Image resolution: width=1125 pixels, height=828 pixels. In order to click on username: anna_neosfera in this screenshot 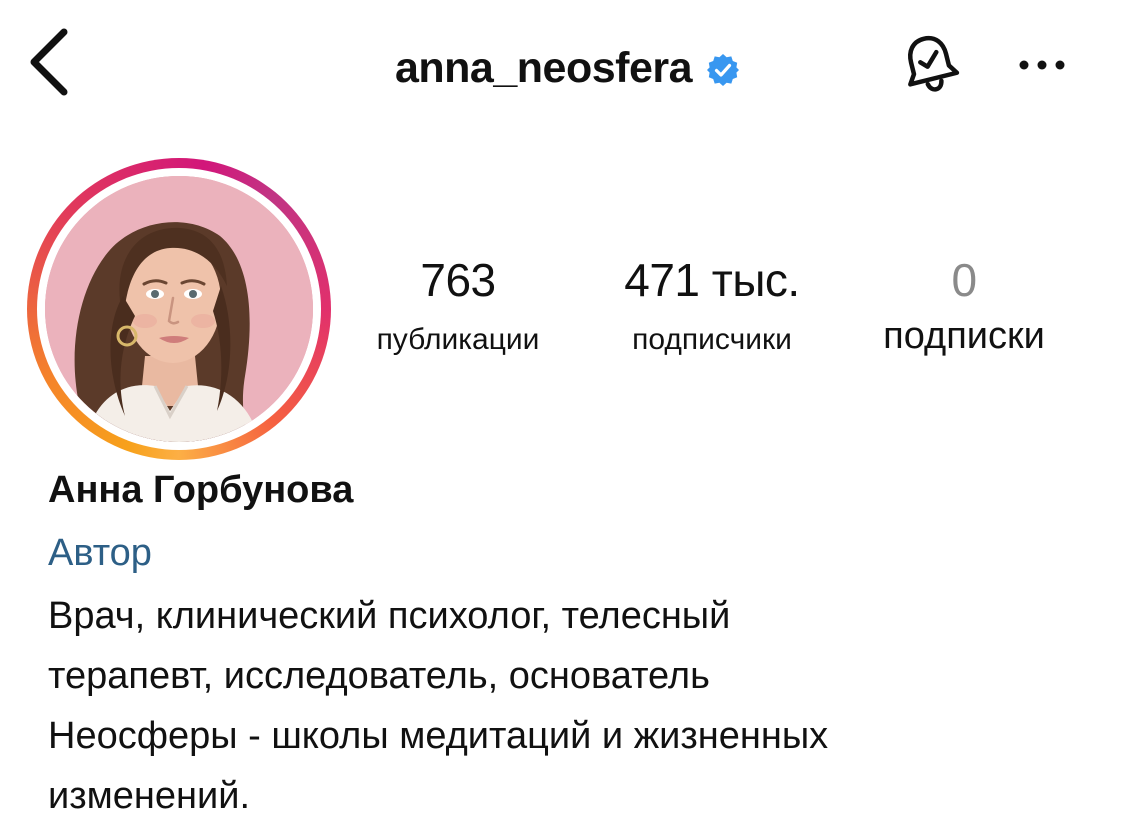, I will do `click(543, 67)`.